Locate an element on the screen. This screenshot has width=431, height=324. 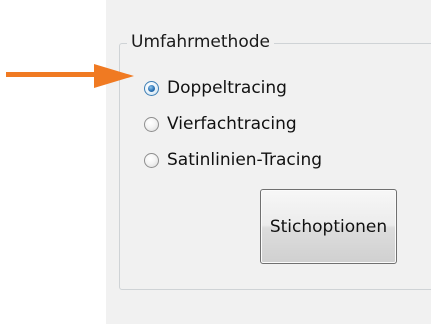
radio-option-doppeltracing: Doppeltracing is located at coordinates (215, 88).